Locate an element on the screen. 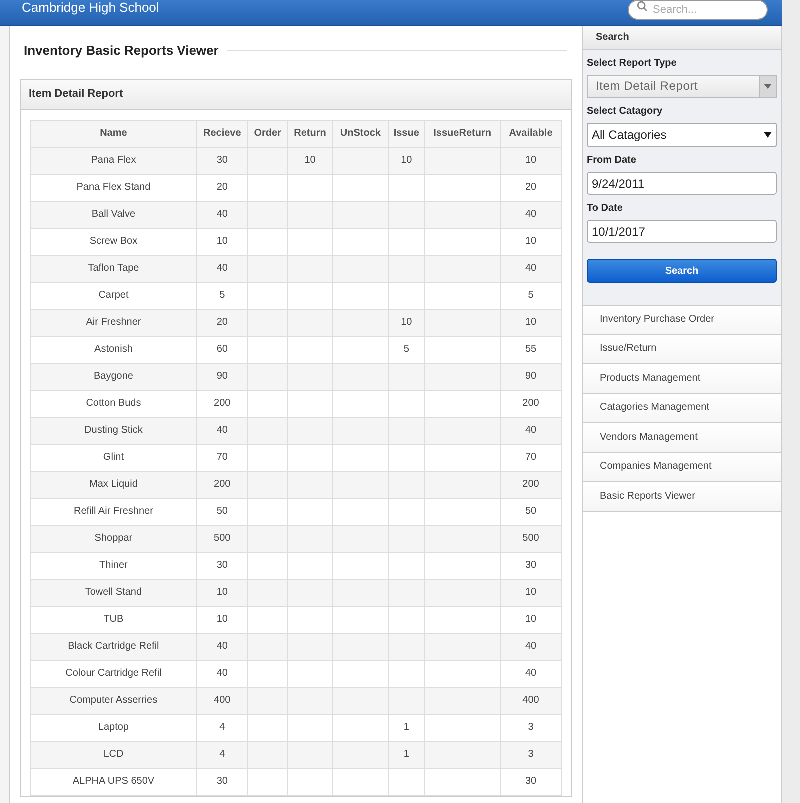 The image size is (800, 803). table-cell: Thiner is located at coordinates (114, 565).